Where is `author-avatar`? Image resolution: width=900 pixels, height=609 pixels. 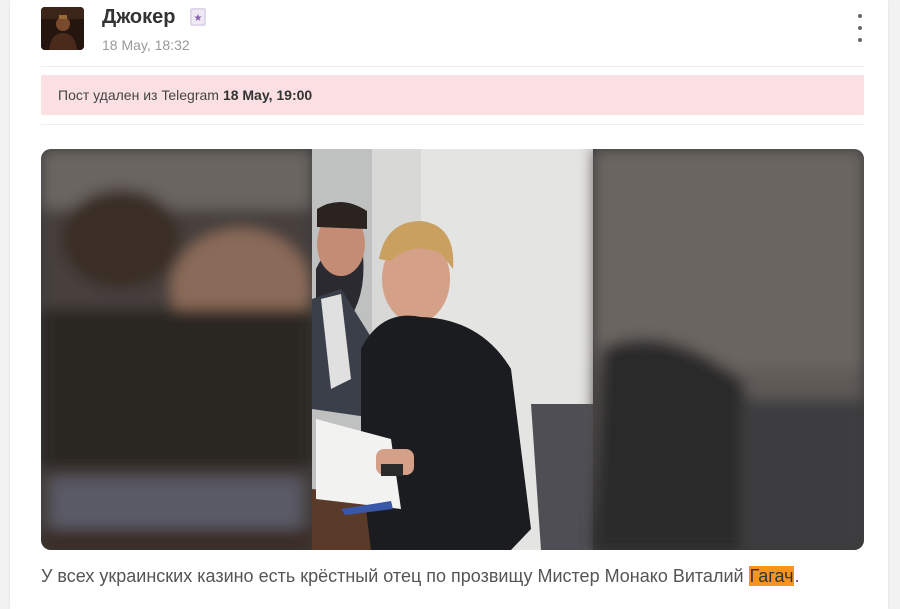
author-avatar is located at coordinates (62, 28).